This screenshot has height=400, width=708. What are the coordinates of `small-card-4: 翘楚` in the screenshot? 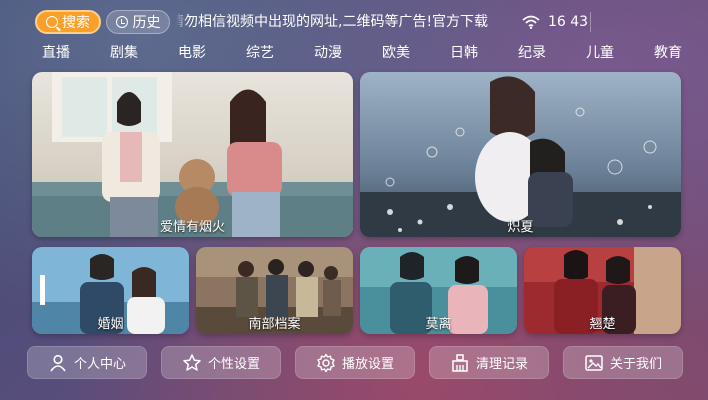 It's located at (602, 290).